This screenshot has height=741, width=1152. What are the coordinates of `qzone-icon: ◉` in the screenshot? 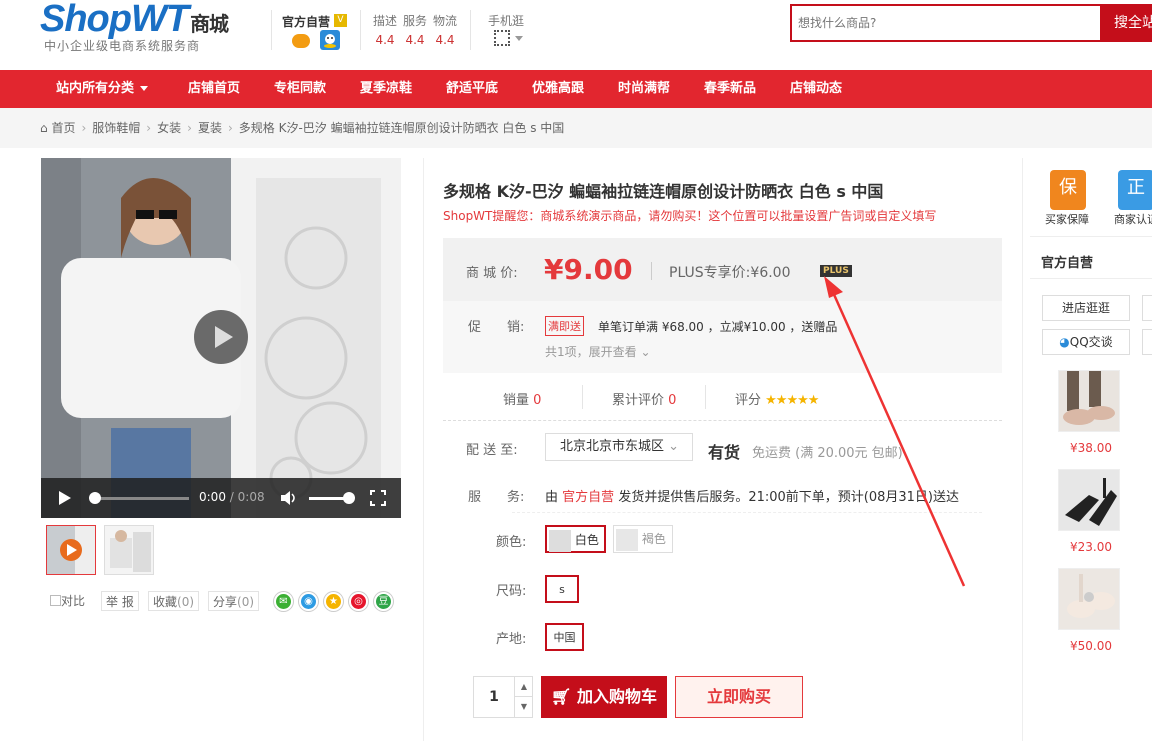 It's located at (308, 601).